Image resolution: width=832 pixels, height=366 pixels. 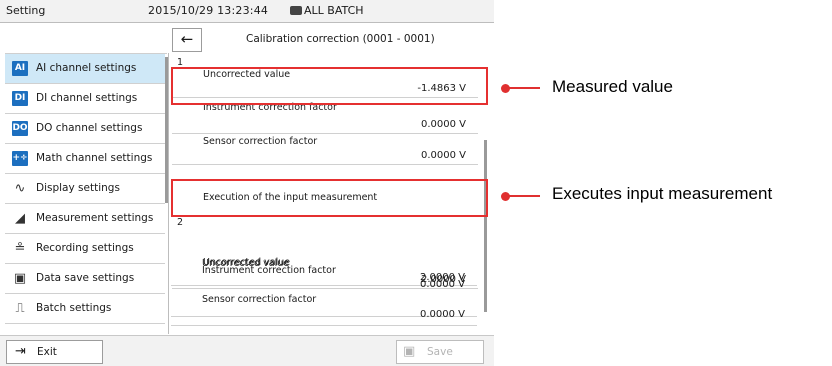 What do you see at coordinates (208, 10) in the screenshot?
I see `date-time-readout: 2015/10/29 13:23:44` at bounding box center [208, 10].